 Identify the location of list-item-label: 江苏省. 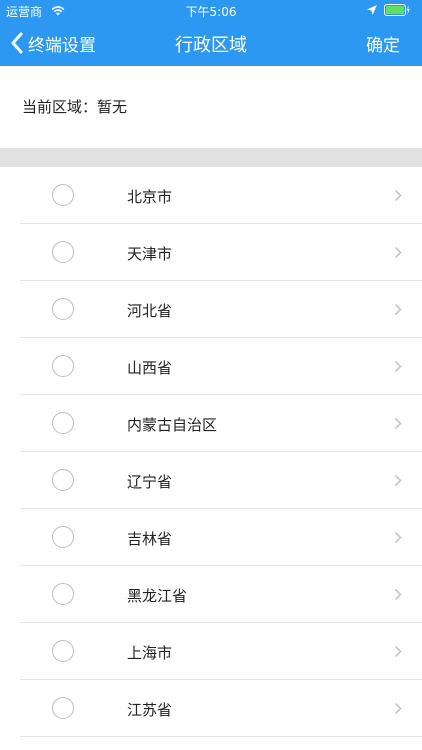
(150, 710).